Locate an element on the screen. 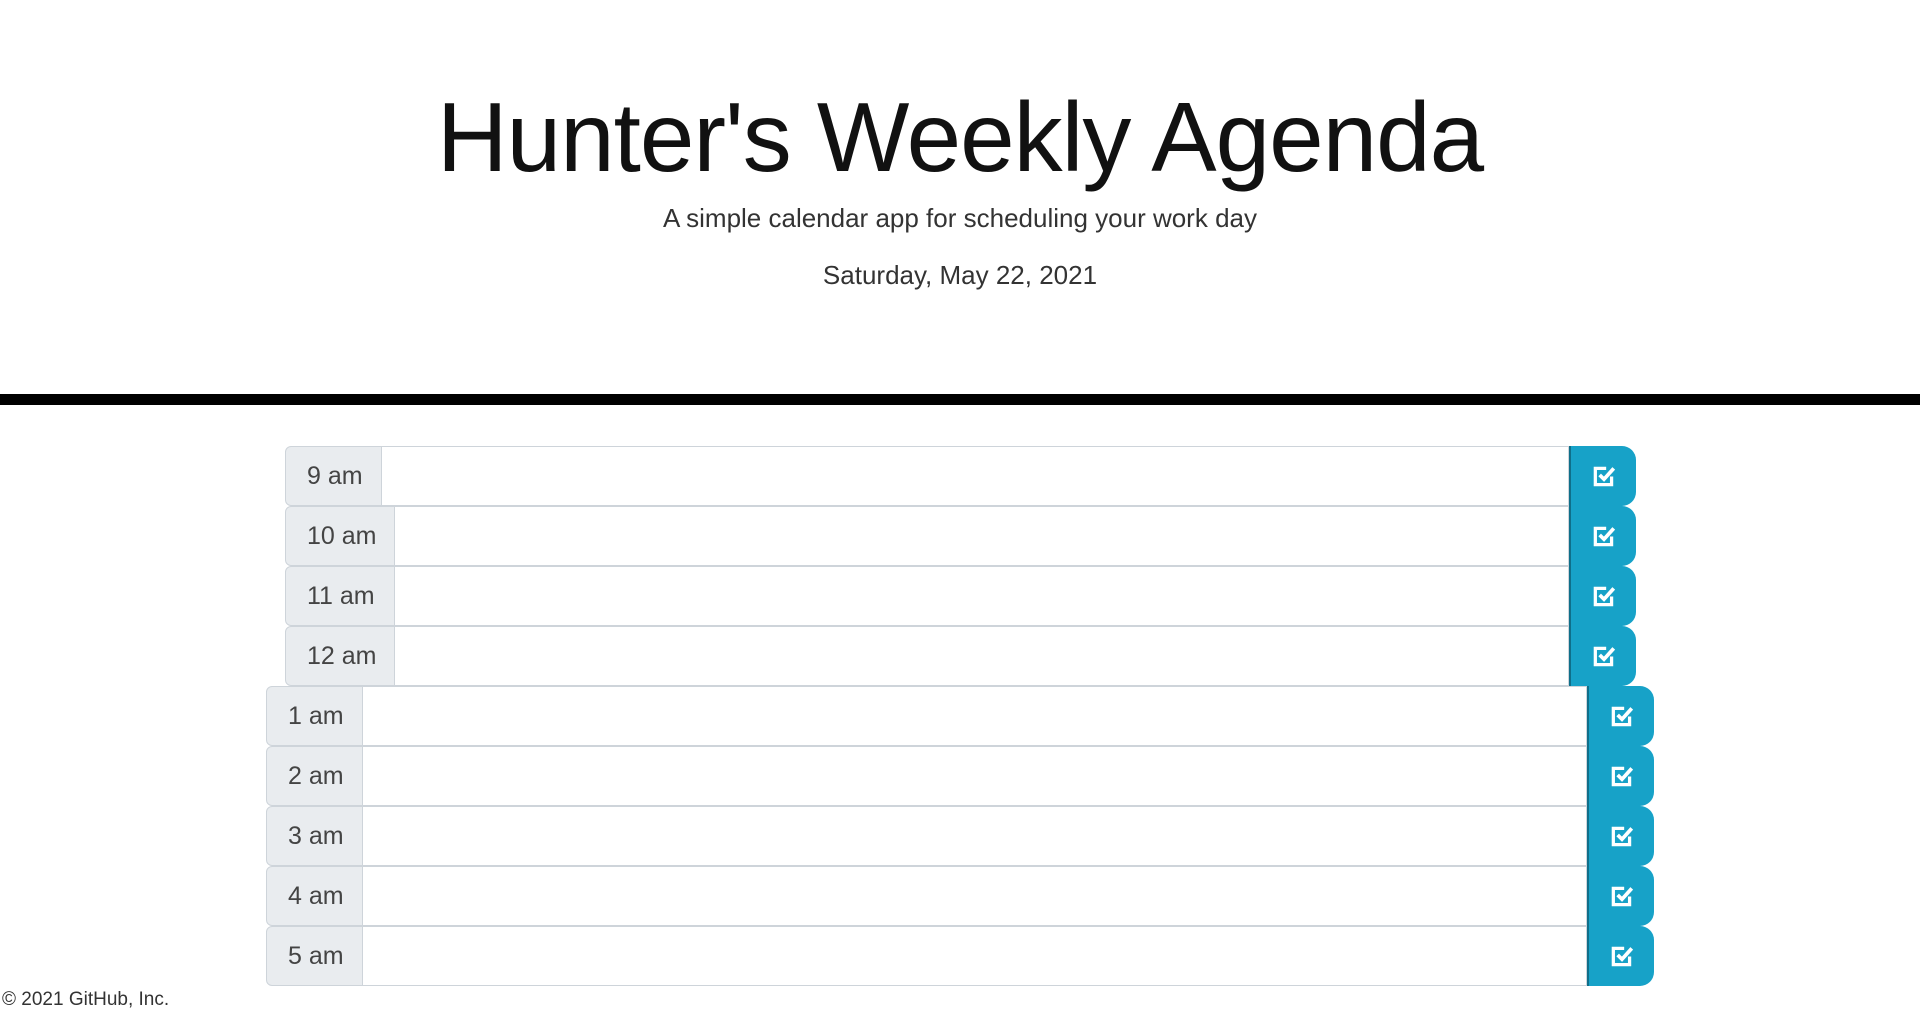 This screenshot has width=1920, height=1015. time-block-row: 10 am is located at coordinates (960, 536).